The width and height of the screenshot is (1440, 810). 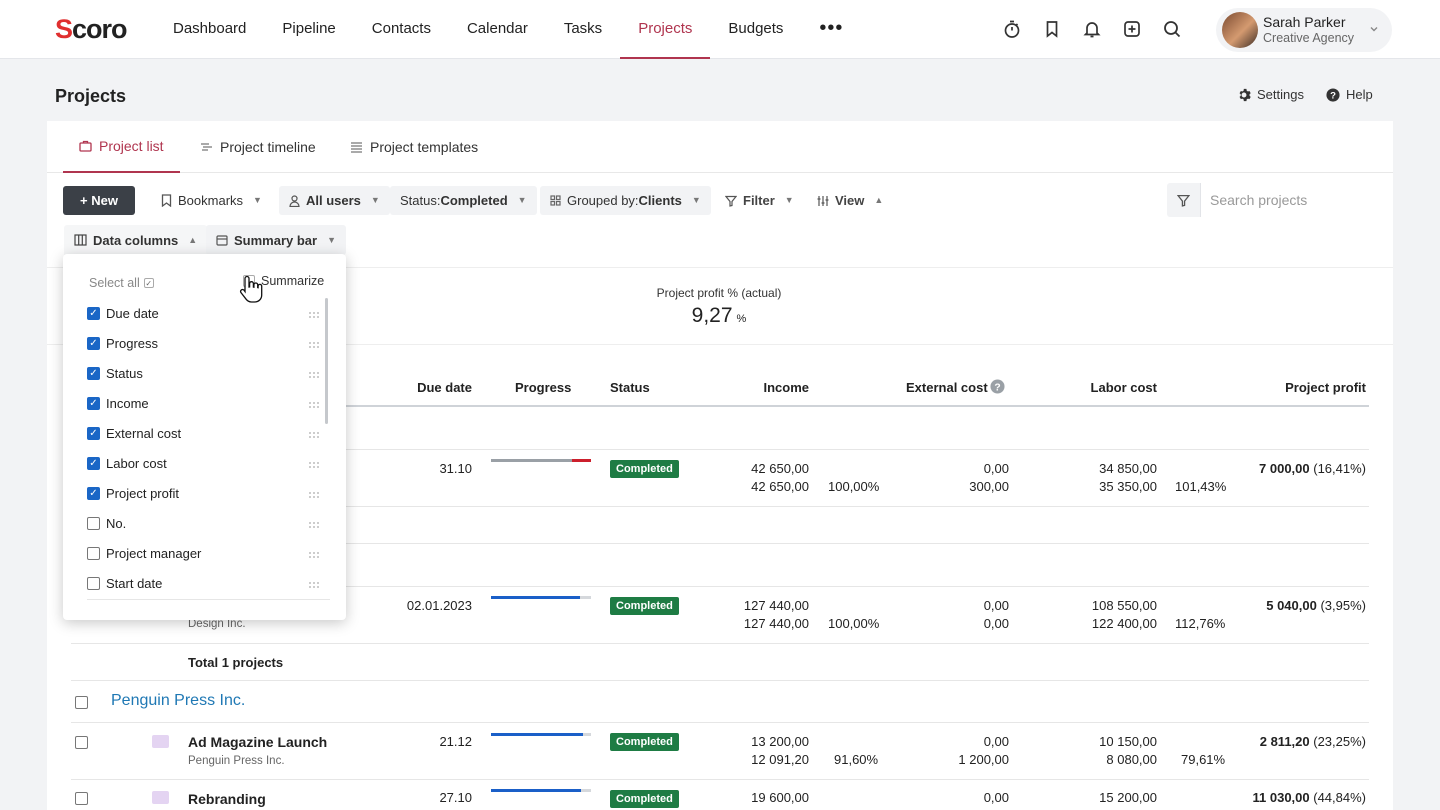 I want to click on col-progress: Progress, so click(x=543, y=387).